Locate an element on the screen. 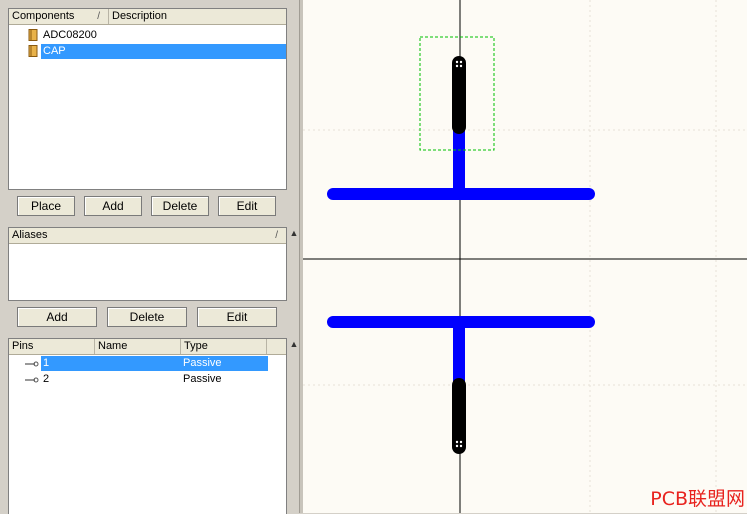 The image size is (747, 514). pin-number: 2 is located at coordinates (46, 379).